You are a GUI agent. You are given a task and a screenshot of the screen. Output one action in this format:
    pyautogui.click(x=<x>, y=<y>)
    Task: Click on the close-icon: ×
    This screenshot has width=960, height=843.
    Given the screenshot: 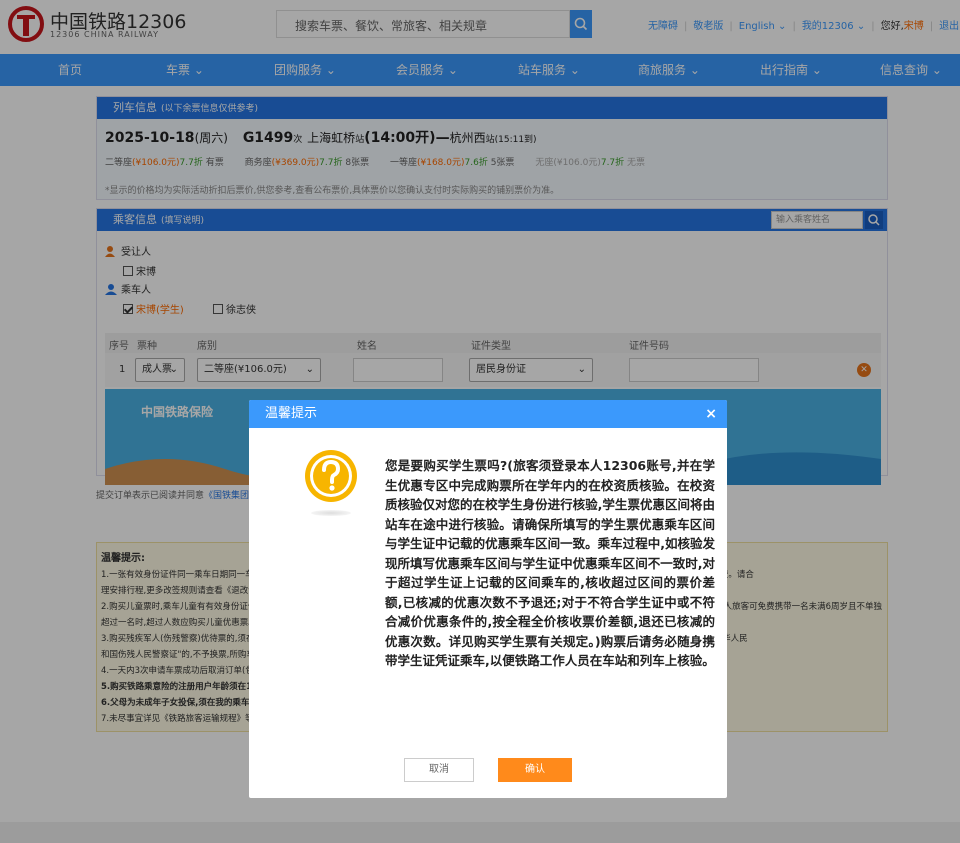 What is the action you would take?
    pyautogui.click(x=711, y=414)
    